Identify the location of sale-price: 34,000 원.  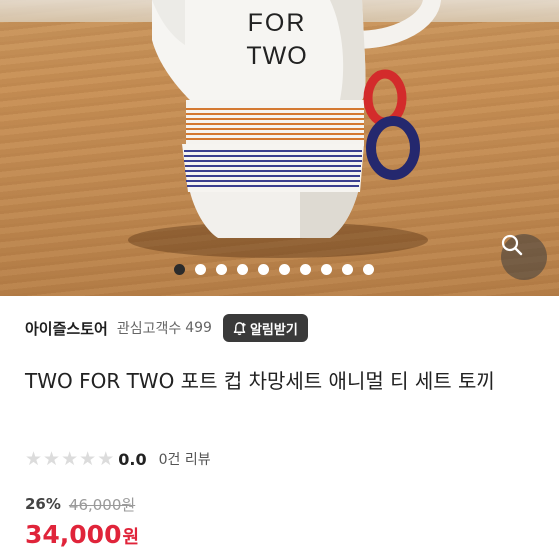
(82, 537).